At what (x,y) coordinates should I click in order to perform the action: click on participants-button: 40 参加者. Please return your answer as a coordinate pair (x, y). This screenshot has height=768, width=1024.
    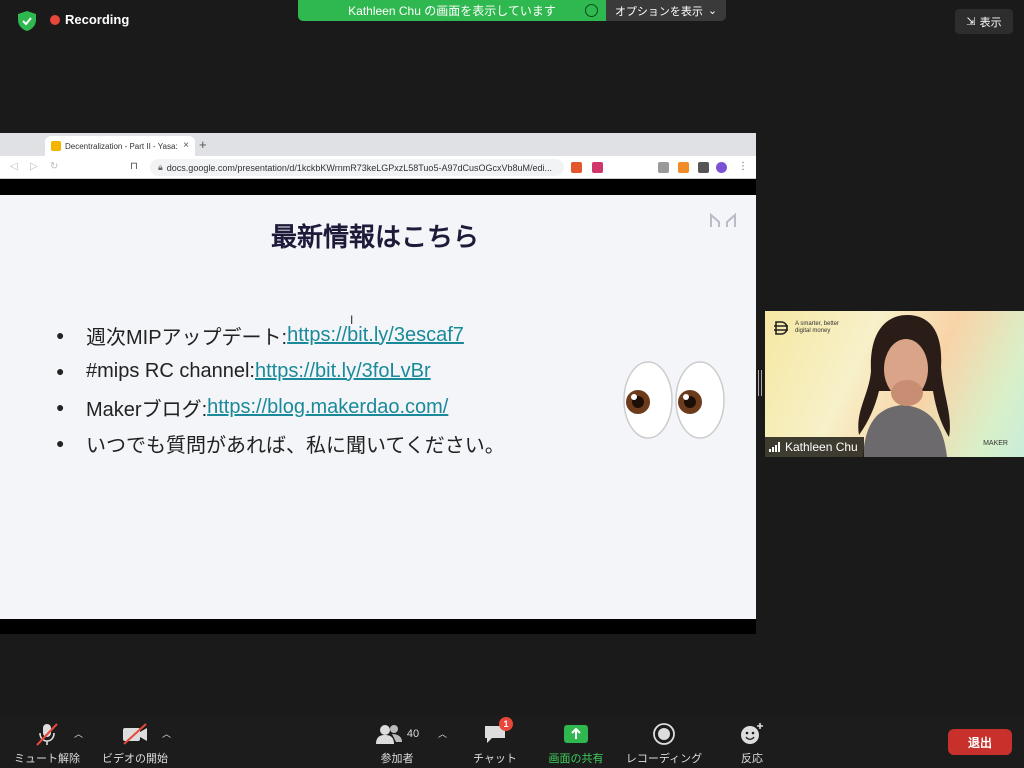
    Looking at the image, I should click on (397, 743).